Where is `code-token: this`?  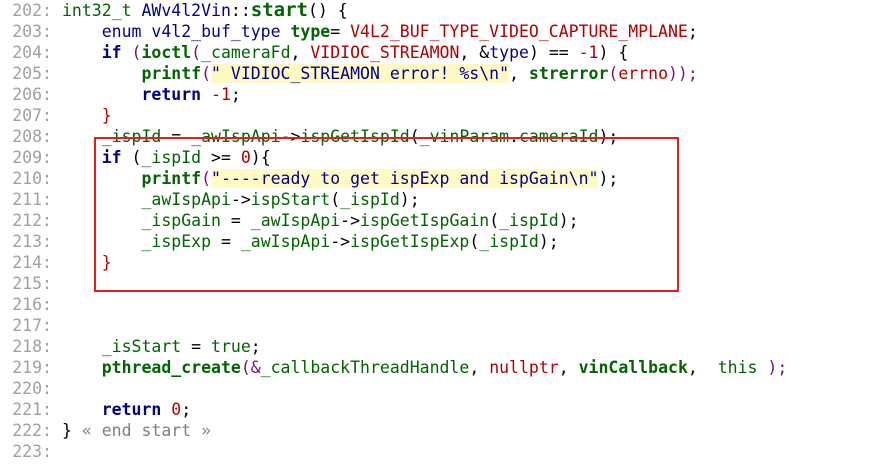
code-token: this is located at coordinates (737, 367).